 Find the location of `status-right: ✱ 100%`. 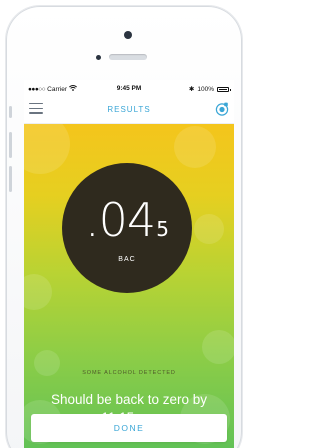

status-right: ✱ 100% is located at coordinates (209, 89).